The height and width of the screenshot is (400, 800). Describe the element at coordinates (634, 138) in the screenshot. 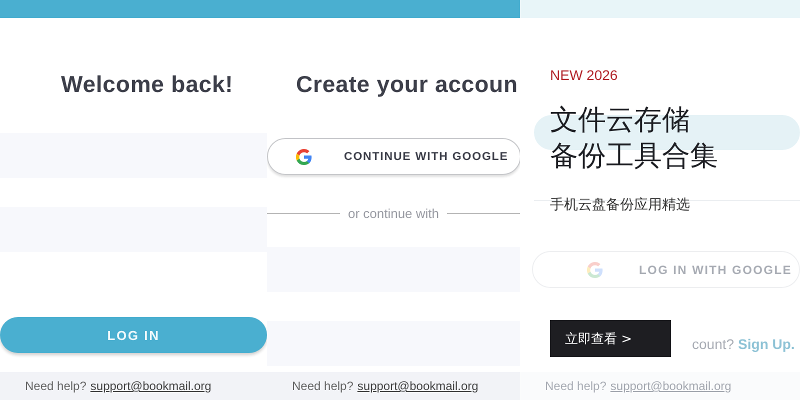

I see `promo-title: 文件云存储 备份工具合集` at that location.